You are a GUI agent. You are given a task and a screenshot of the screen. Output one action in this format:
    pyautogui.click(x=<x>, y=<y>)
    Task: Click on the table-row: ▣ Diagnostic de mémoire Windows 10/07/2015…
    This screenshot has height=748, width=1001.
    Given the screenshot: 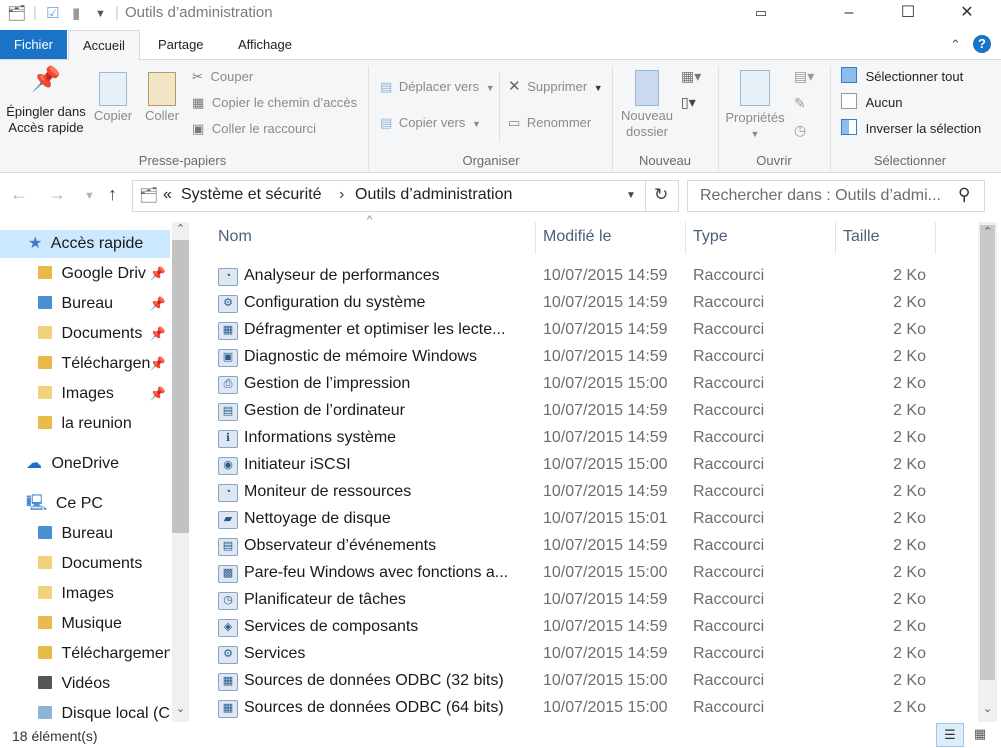 What is the action you would take?
    pyautogui.click(x=574, y=356)
    